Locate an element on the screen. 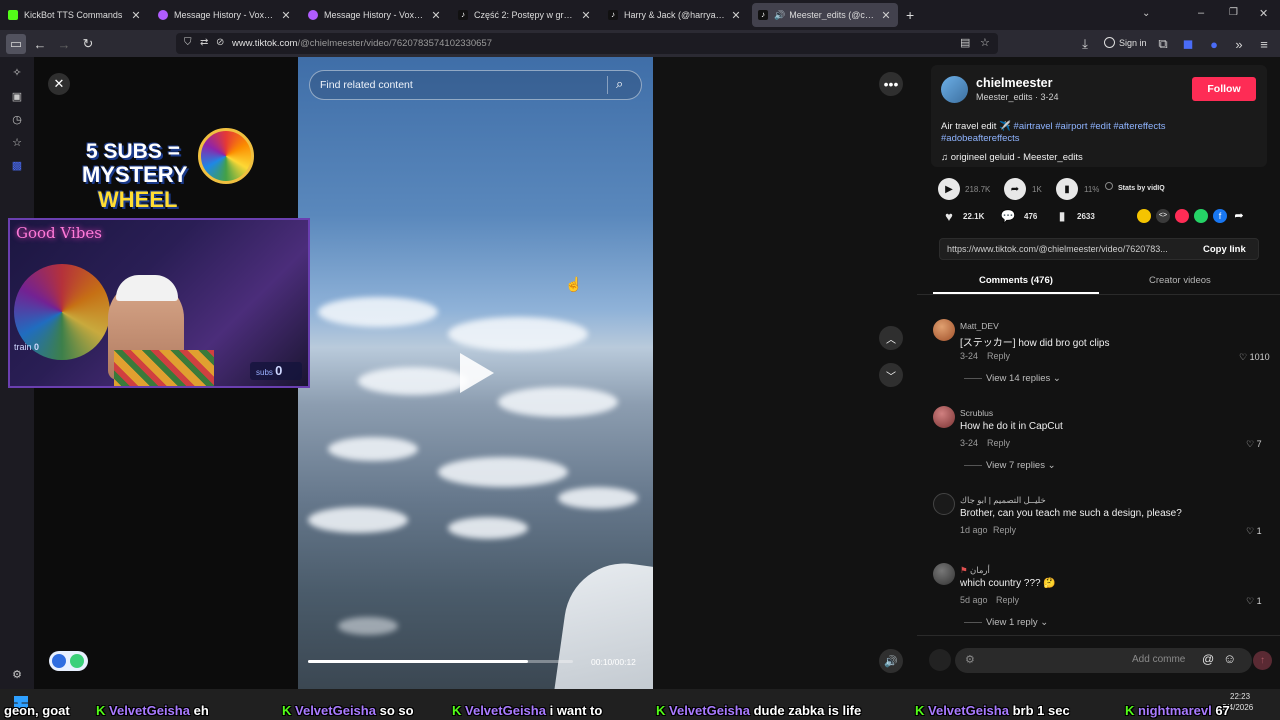 This screenshot has width=1280, height=720. whatsapp-icon is located at coordinates (1201, 216).